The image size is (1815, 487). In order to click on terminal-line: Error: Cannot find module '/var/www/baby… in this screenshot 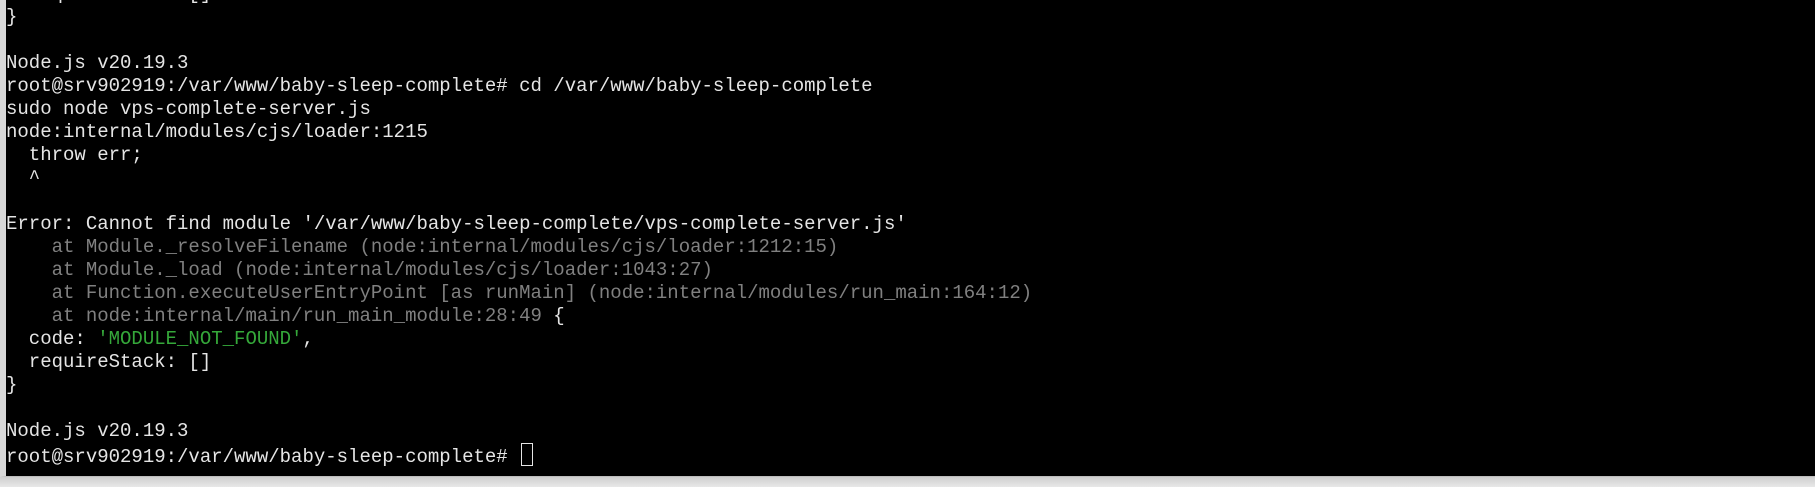, I will do `click(519, 224)`.